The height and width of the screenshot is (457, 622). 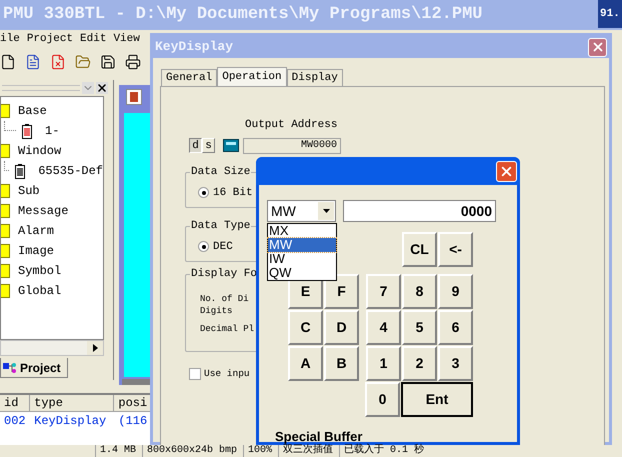 I want to click on radio-label: DEC, so click(x=223, y=247).